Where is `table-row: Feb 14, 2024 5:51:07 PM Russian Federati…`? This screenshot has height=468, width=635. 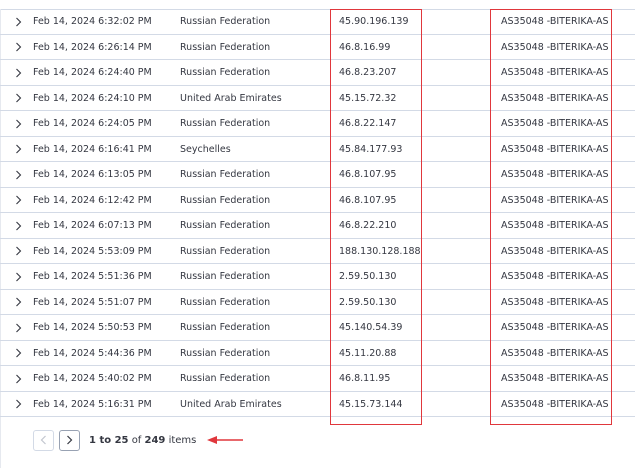
table-row: Feb 14, 2024 5:51:07 PM Russian Federati… is located at coordinates (317, 302).